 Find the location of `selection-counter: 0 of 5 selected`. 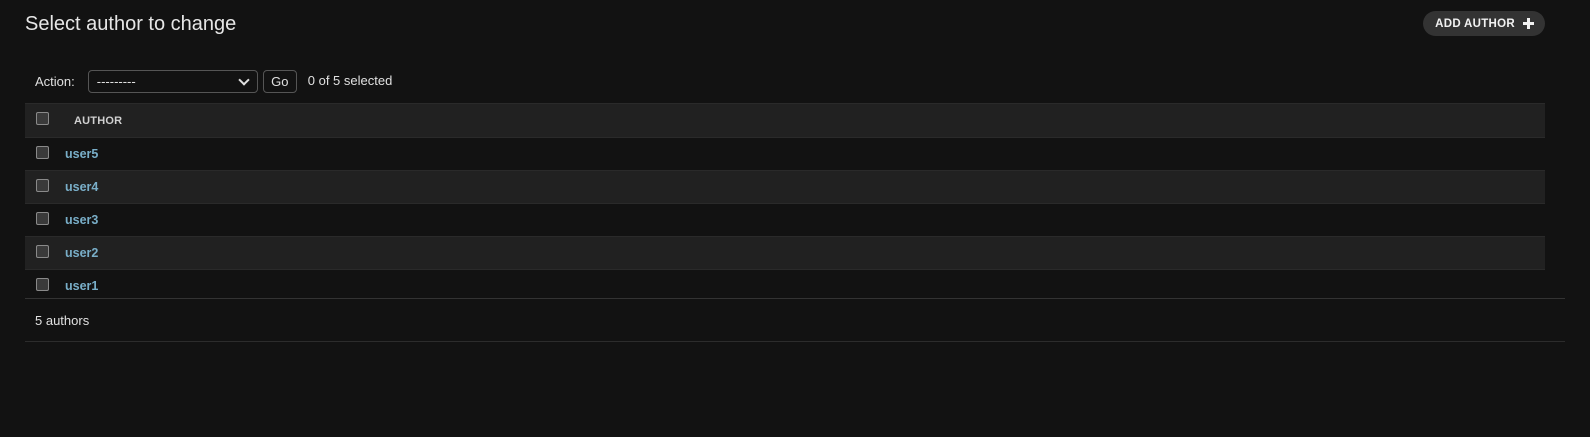

selection-counter: 0 of 5 selected is located at coordinates (350, 80).